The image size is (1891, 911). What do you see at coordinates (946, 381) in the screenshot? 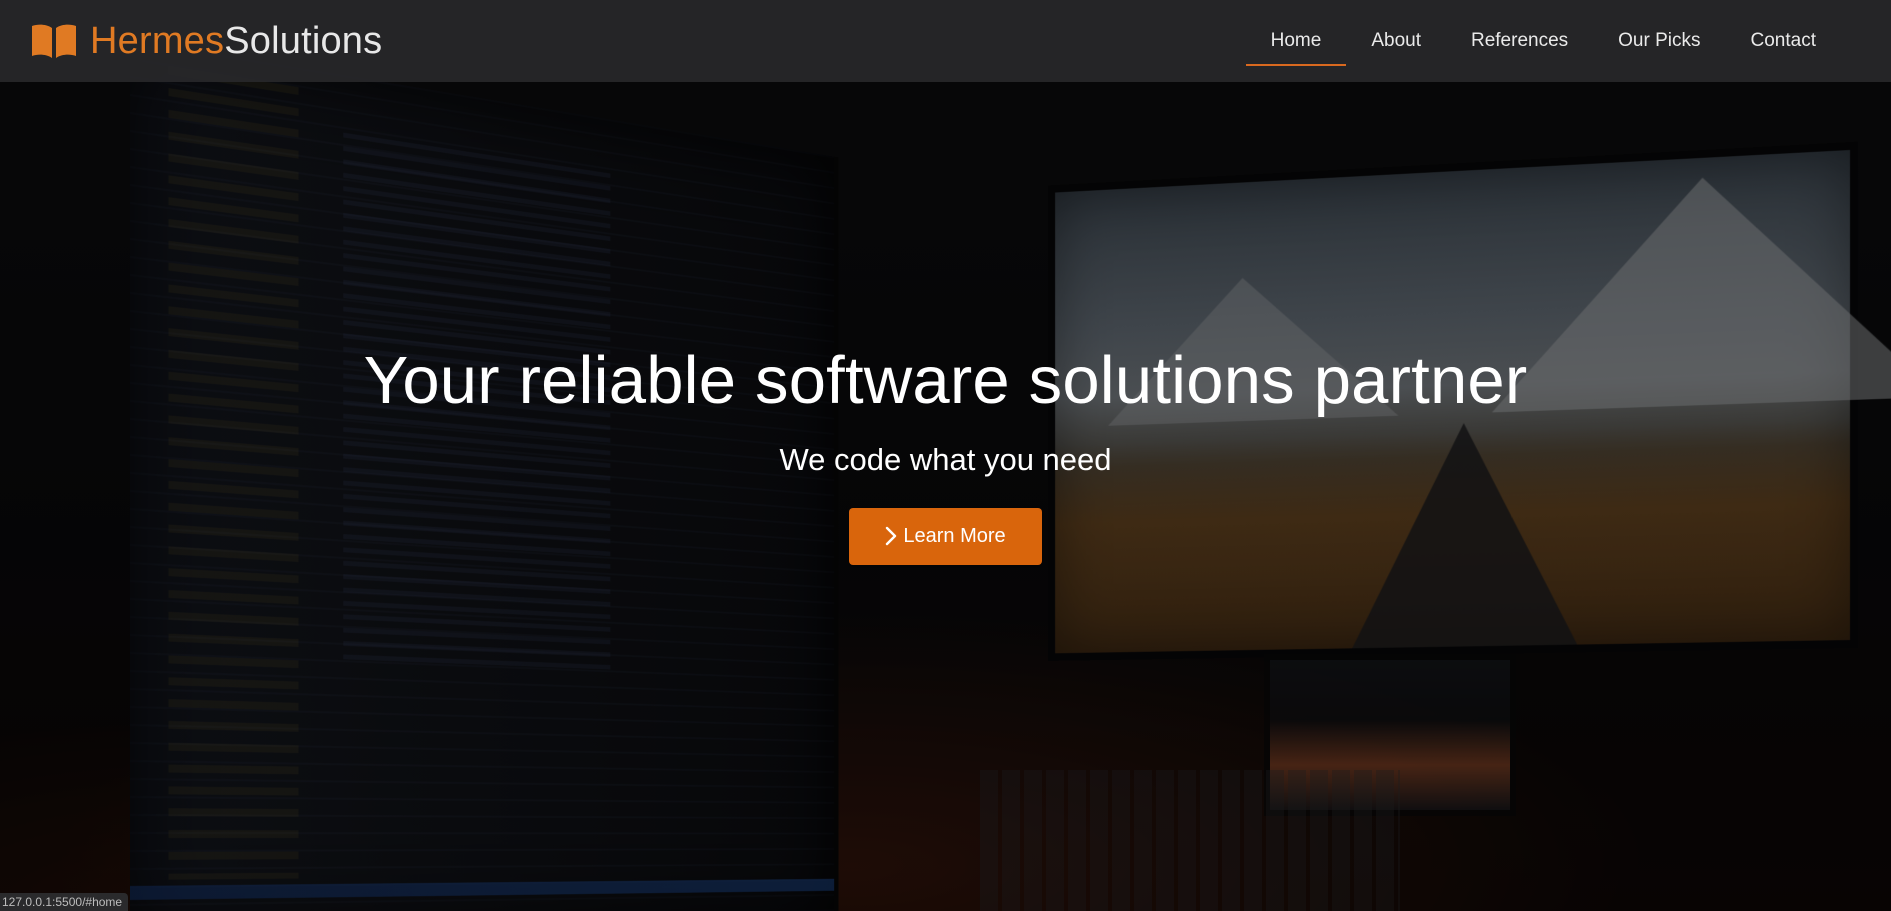
I see `hero-title: Your reliable software solutions partner` at bounding box center [946, 381].